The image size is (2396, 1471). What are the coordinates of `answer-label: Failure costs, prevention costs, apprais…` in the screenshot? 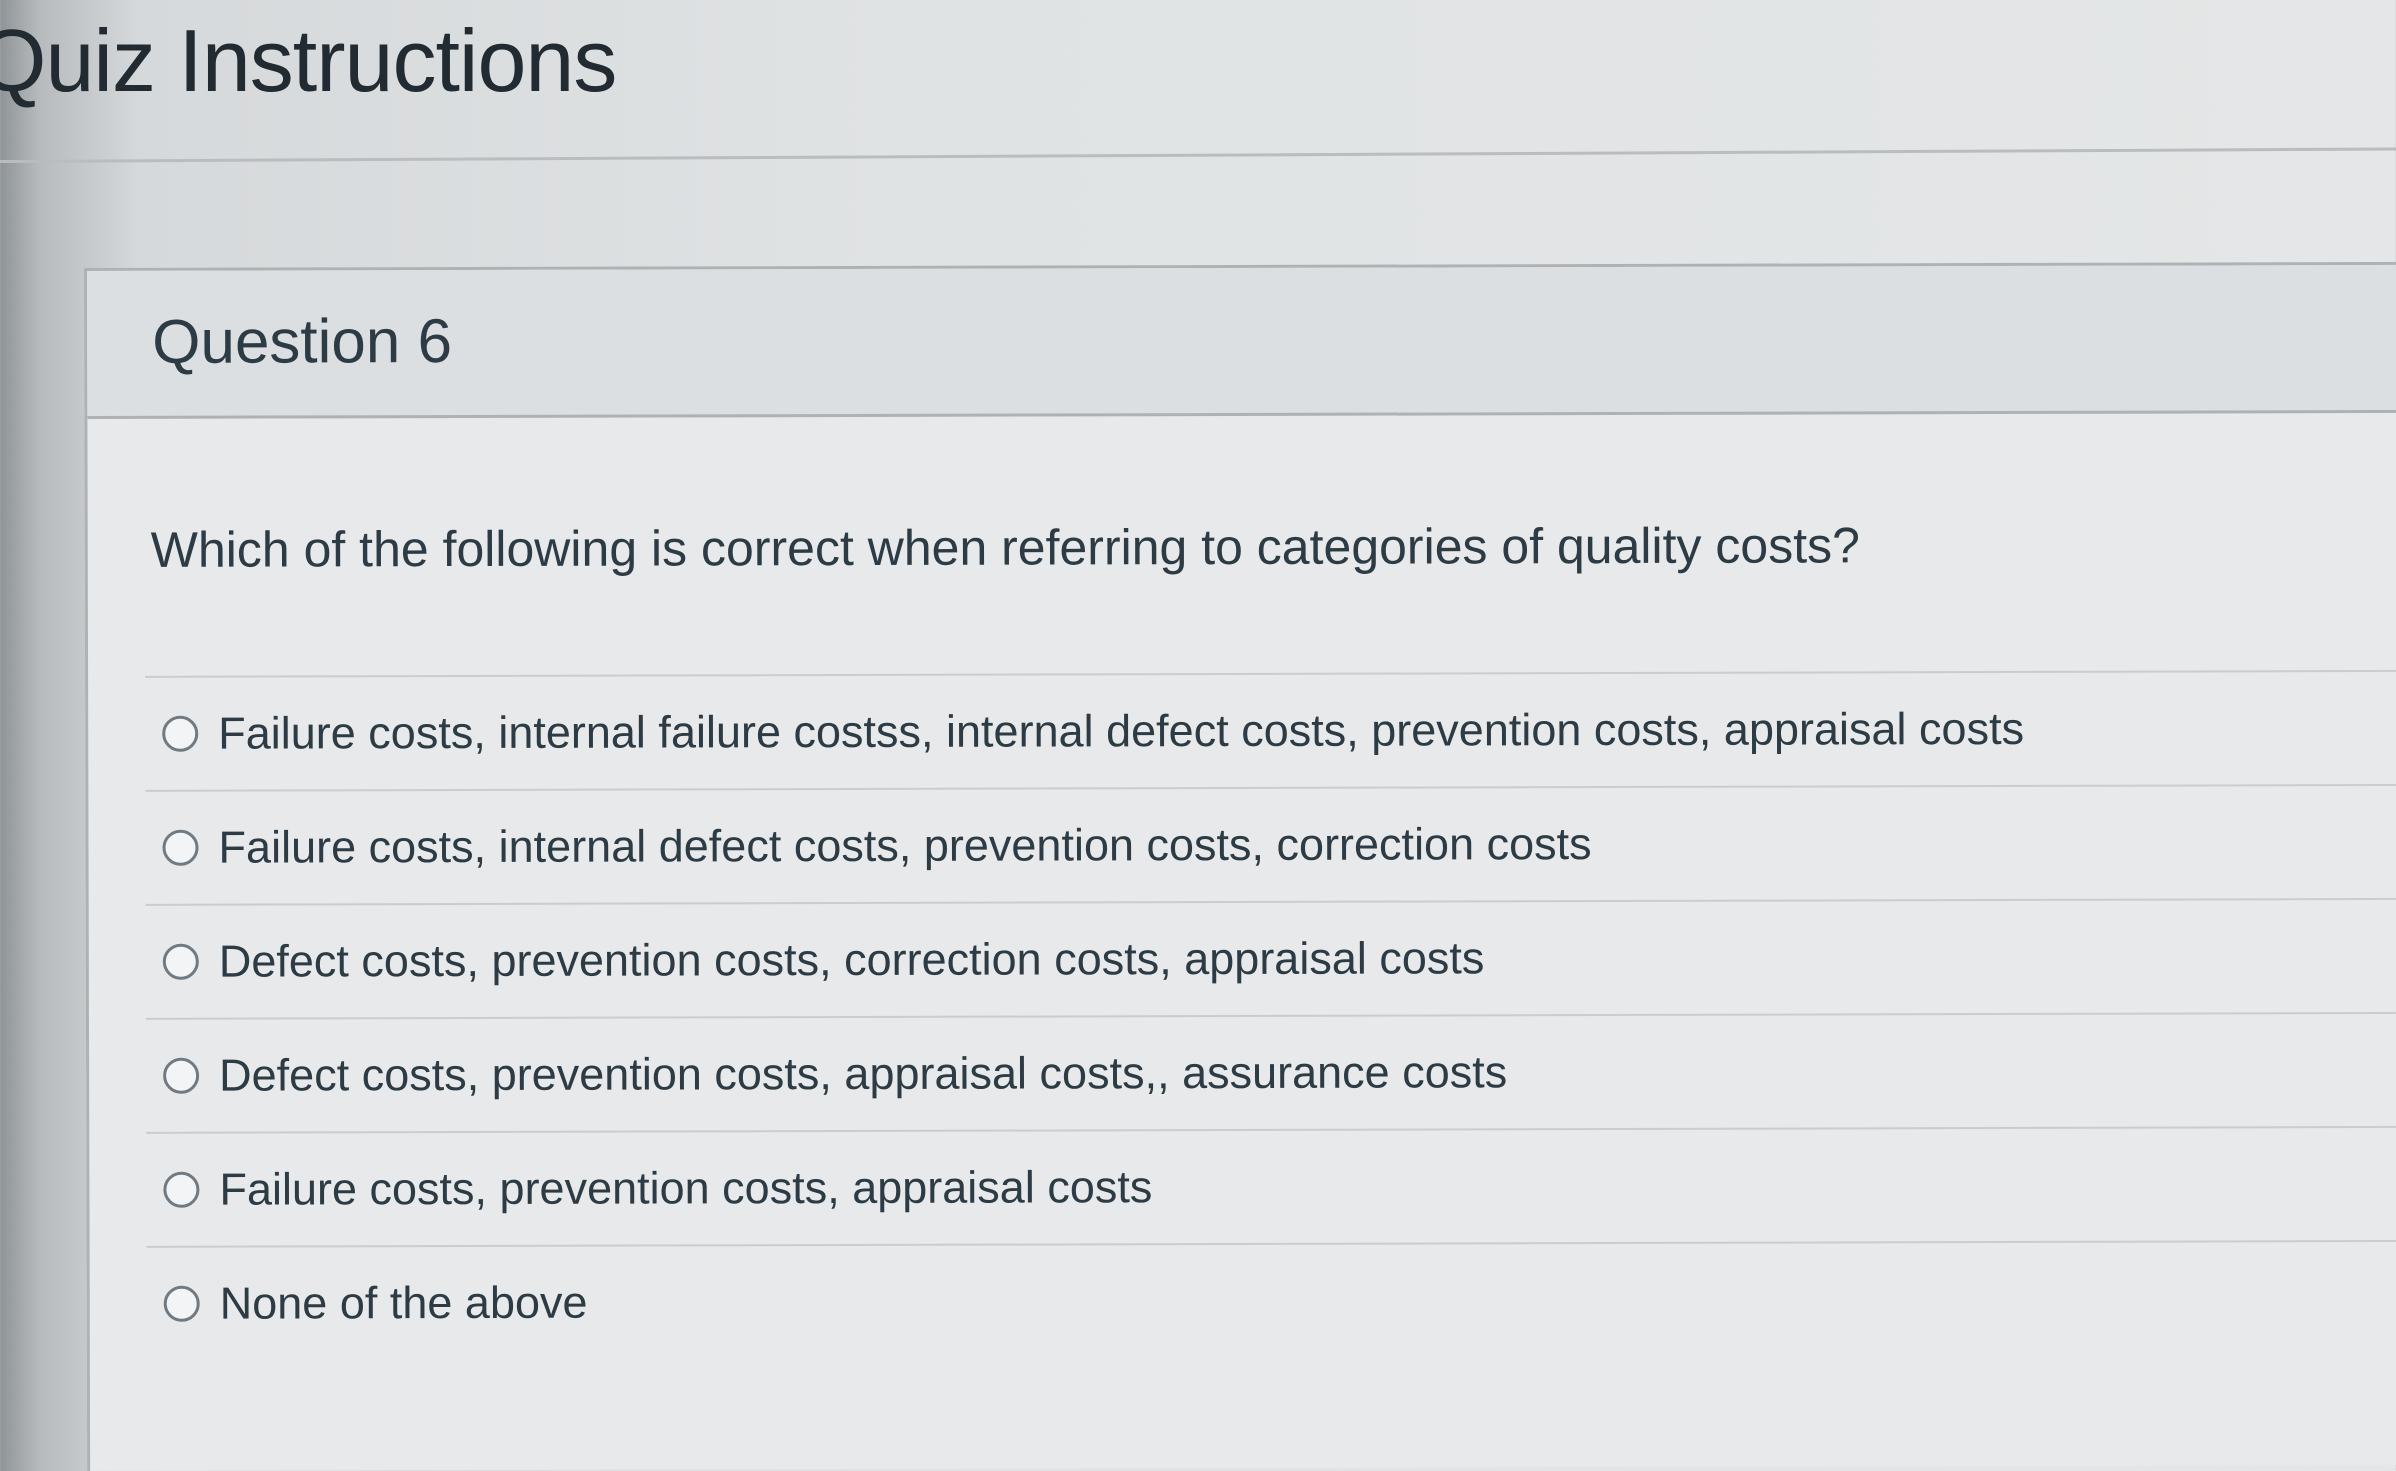 It's located at (685, 1188).